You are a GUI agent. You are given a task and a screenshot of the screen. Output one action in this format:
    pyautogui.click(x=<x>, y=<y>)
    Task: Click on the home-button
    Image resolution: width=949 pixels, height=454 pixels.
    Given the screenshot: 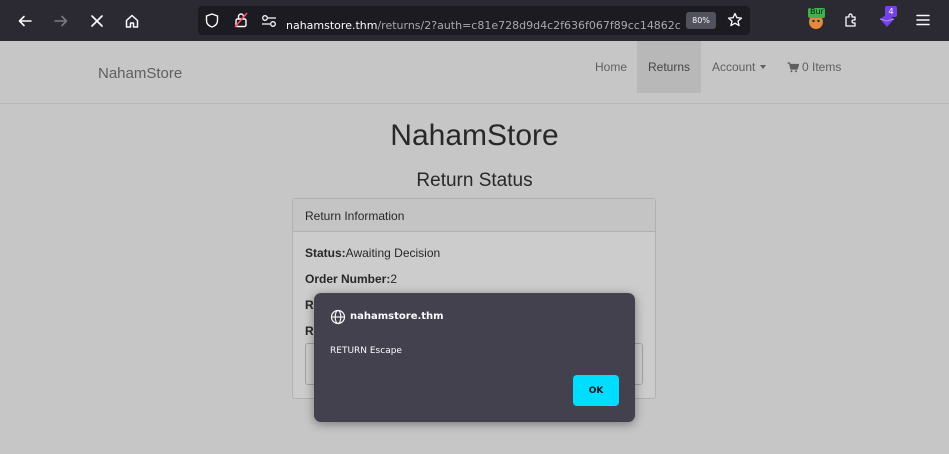 What is the action you would take?
    pyautogui.click(x=132, y=21)
    